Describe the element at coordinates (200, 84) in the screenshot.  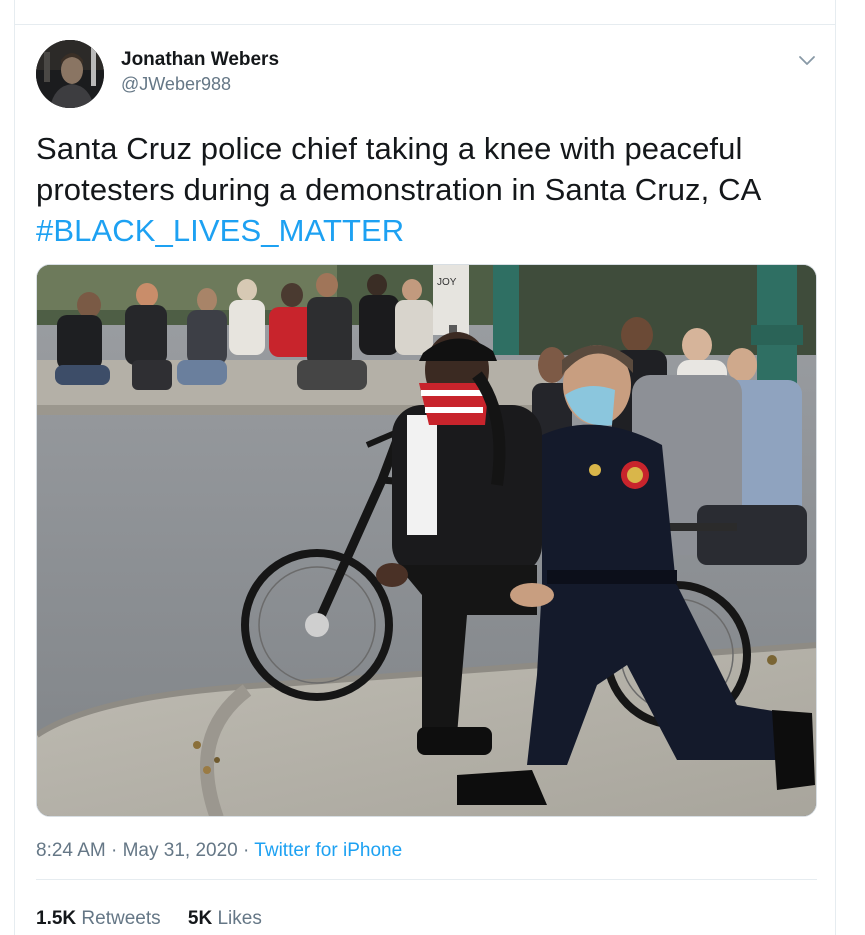
I see `author-handle: @JWeber988` at that location.